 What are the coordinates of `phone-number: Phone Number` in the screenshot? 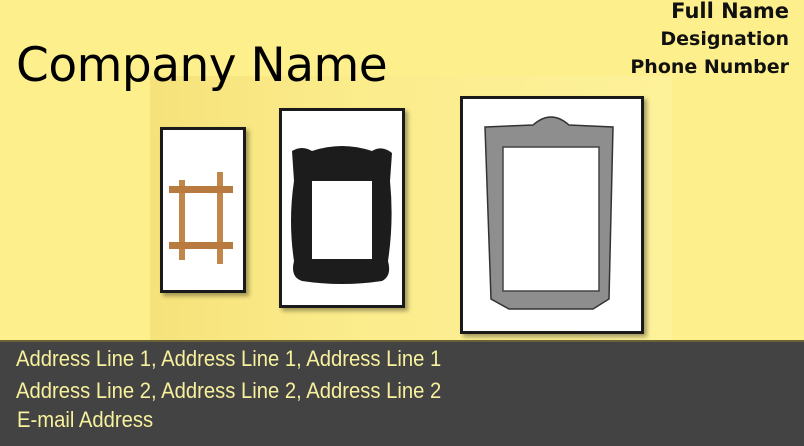 It's located at (709, 67).